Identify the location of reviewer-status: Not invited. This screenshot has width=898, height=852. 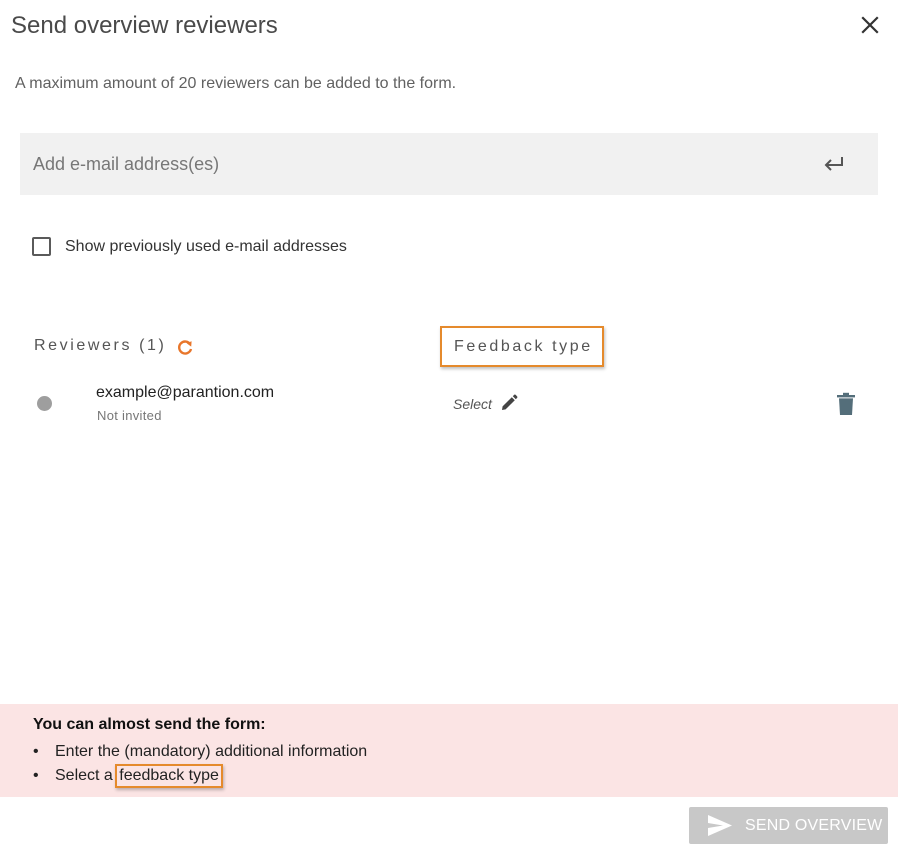
(129, 415).